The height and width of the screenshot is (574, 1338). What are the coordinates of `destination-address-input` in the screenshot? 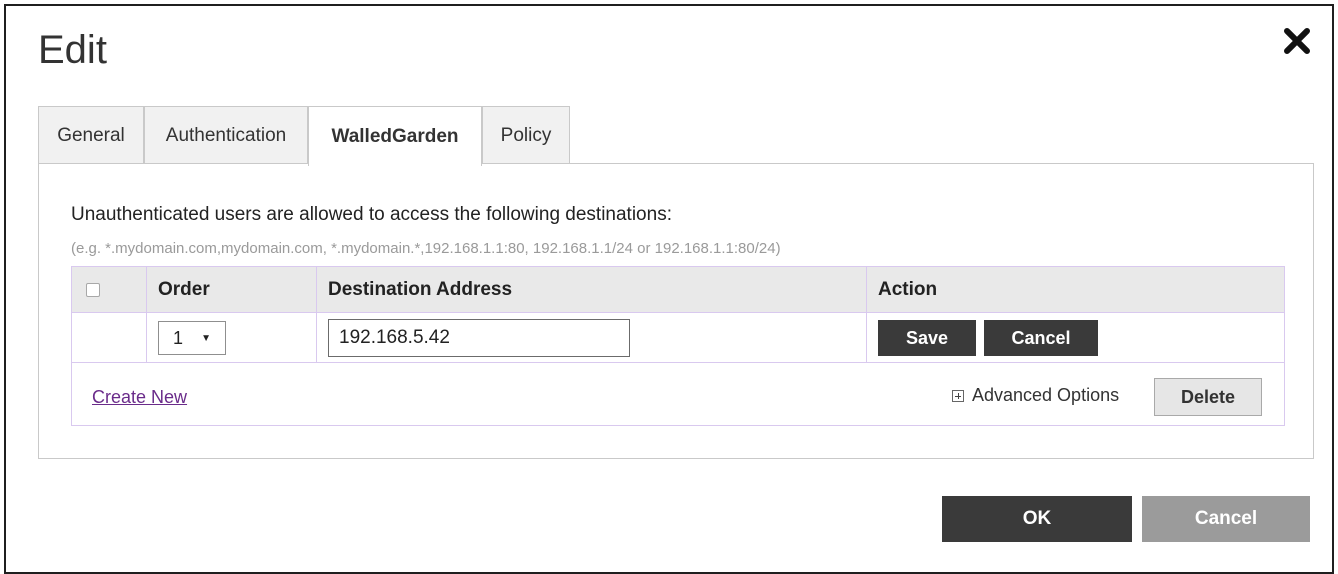 It's located at (479, 338).